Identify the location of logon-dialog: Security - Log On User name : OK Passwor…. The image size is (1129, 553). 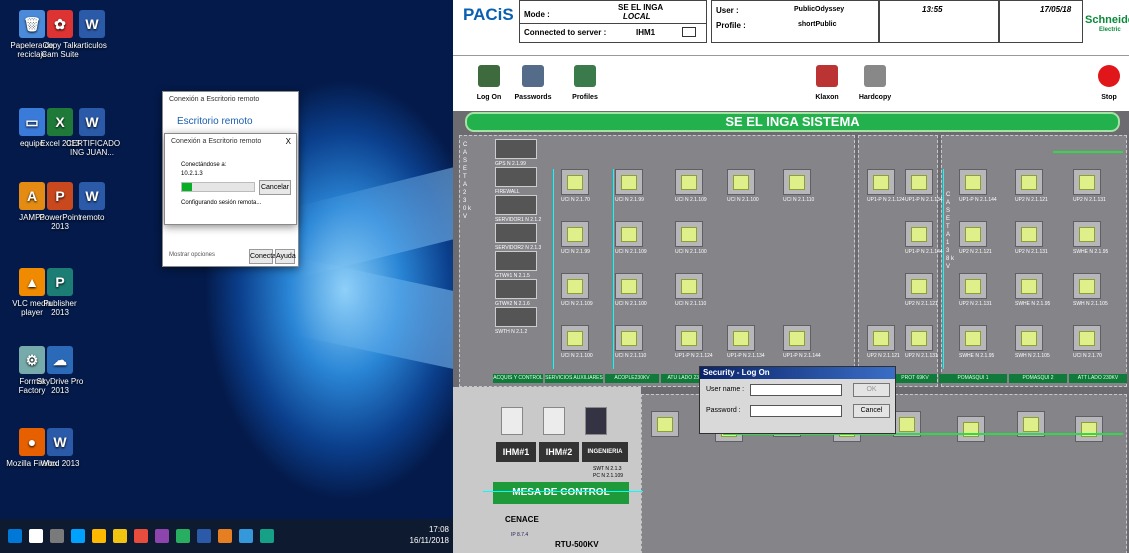
(797, 400).